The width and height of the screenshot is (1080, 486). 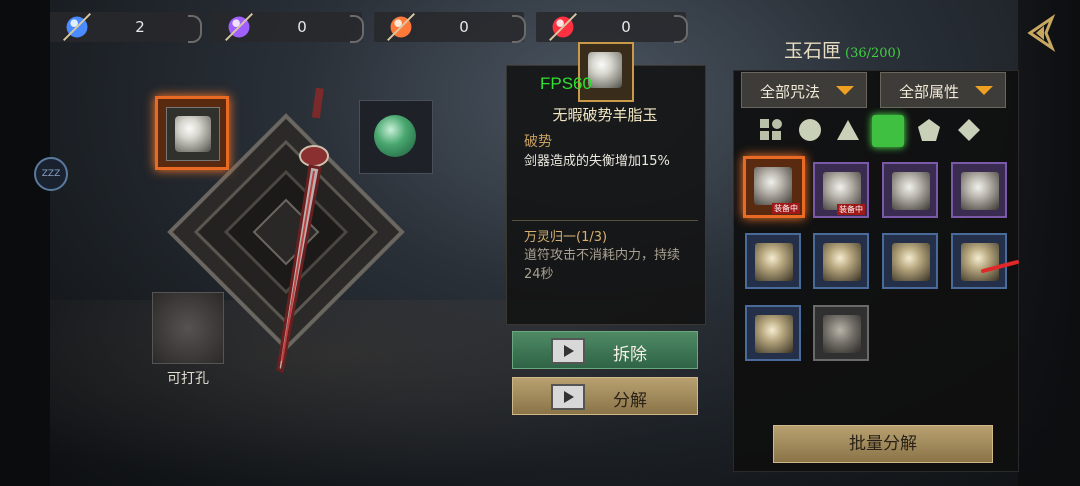 What do you see at coordinates (450, 27) in the screenshot?
I see `currency-orange: 0` at bounding box center [450, 27].